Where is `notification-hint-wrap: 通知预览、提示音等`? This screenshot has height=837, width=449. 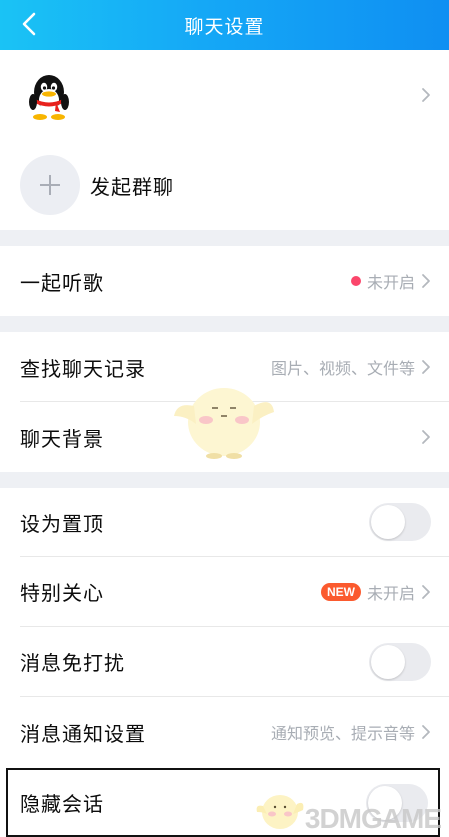
notification-hint-wrap: 通知预览、提示音等 is located at coordinates (351, 732).